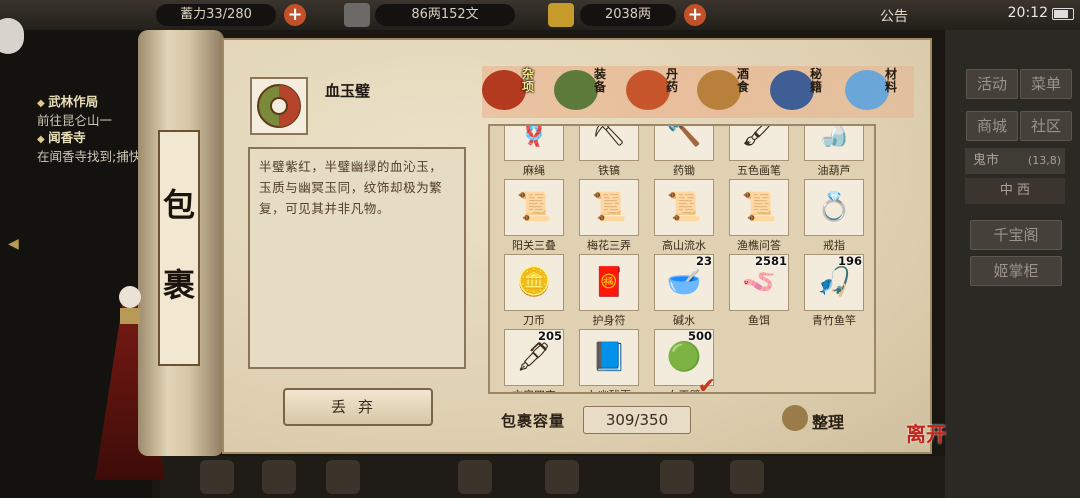 The height and width of the screenshot is (498, 1080). I want to click on leave-button: 离开, so click(926, 432).